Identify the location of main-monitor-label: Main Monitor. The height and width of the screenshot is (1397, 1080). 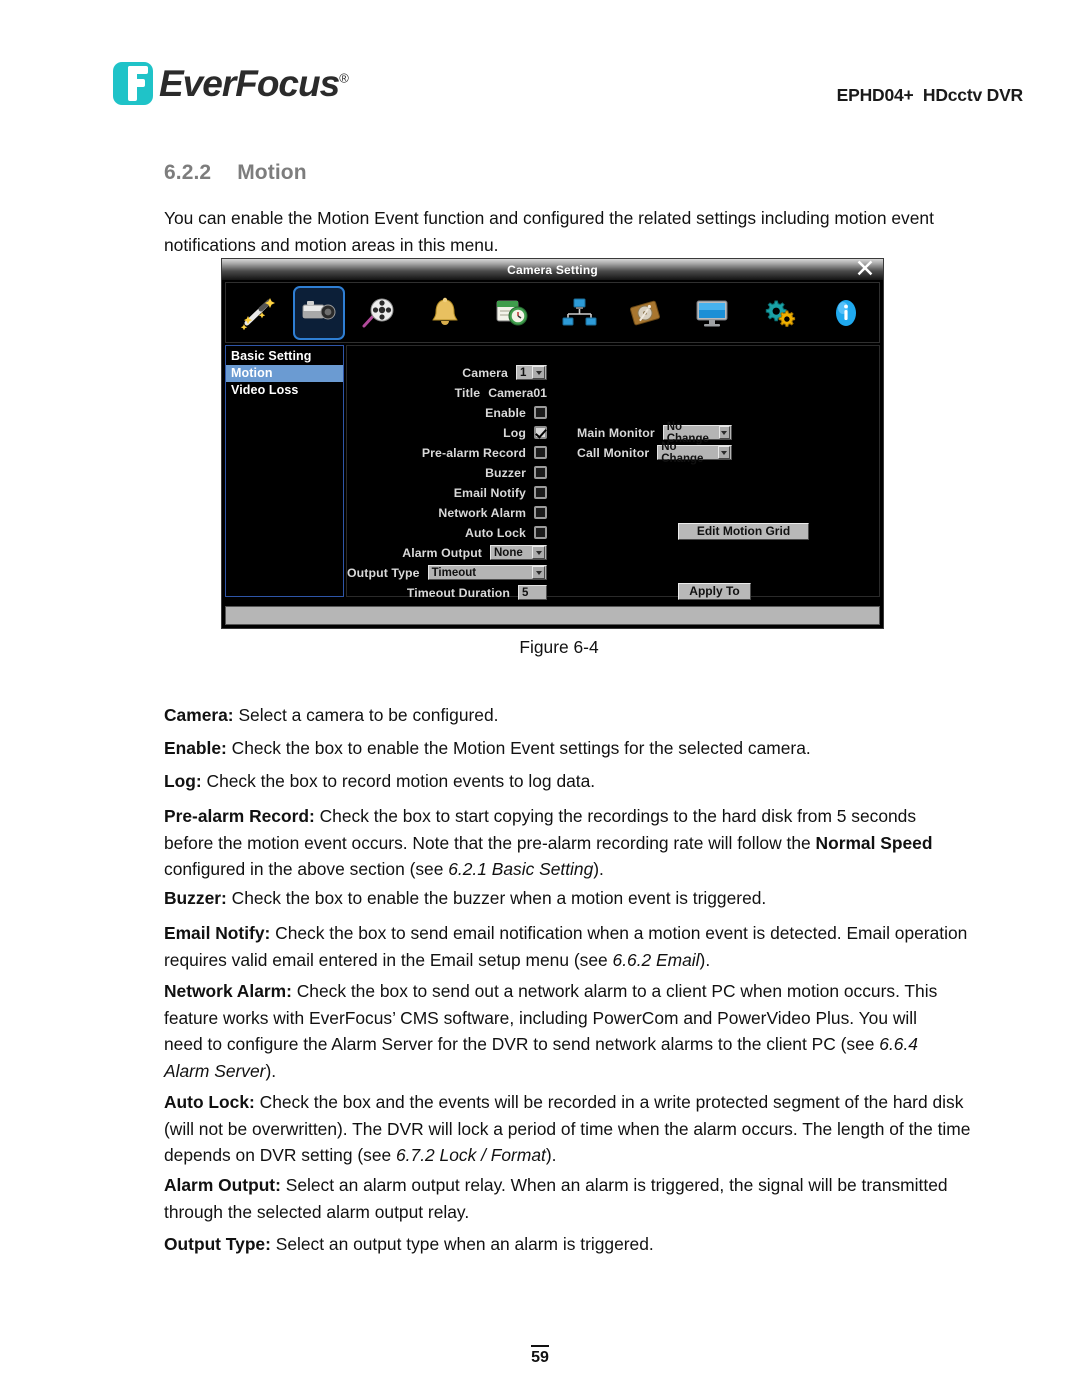
(616, 432).